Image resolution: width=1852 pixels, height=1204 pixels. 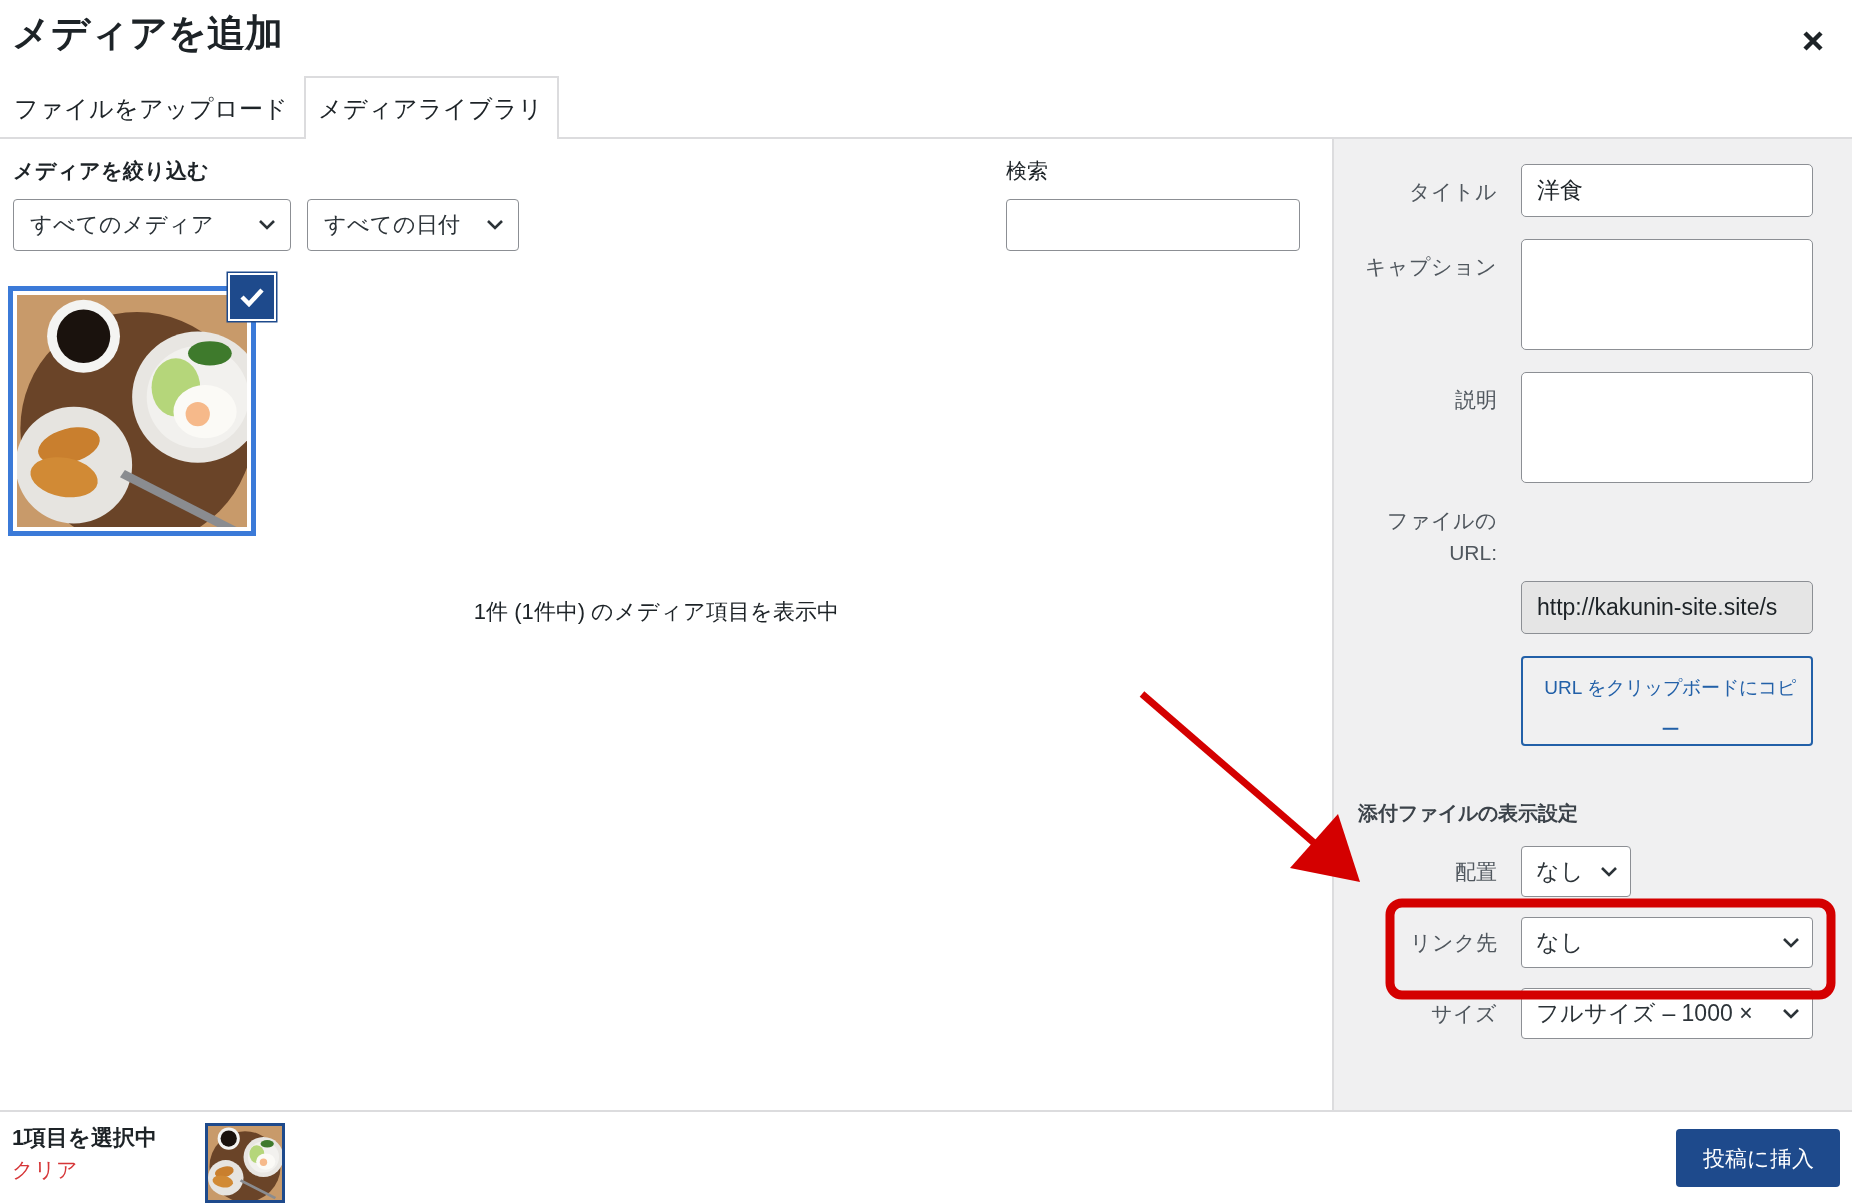 What do you see at coordinates (1468, 813) in the screenshot?
I see `section-heading: 添付ファイルの表示設定` at bounding box center [1468, 813].